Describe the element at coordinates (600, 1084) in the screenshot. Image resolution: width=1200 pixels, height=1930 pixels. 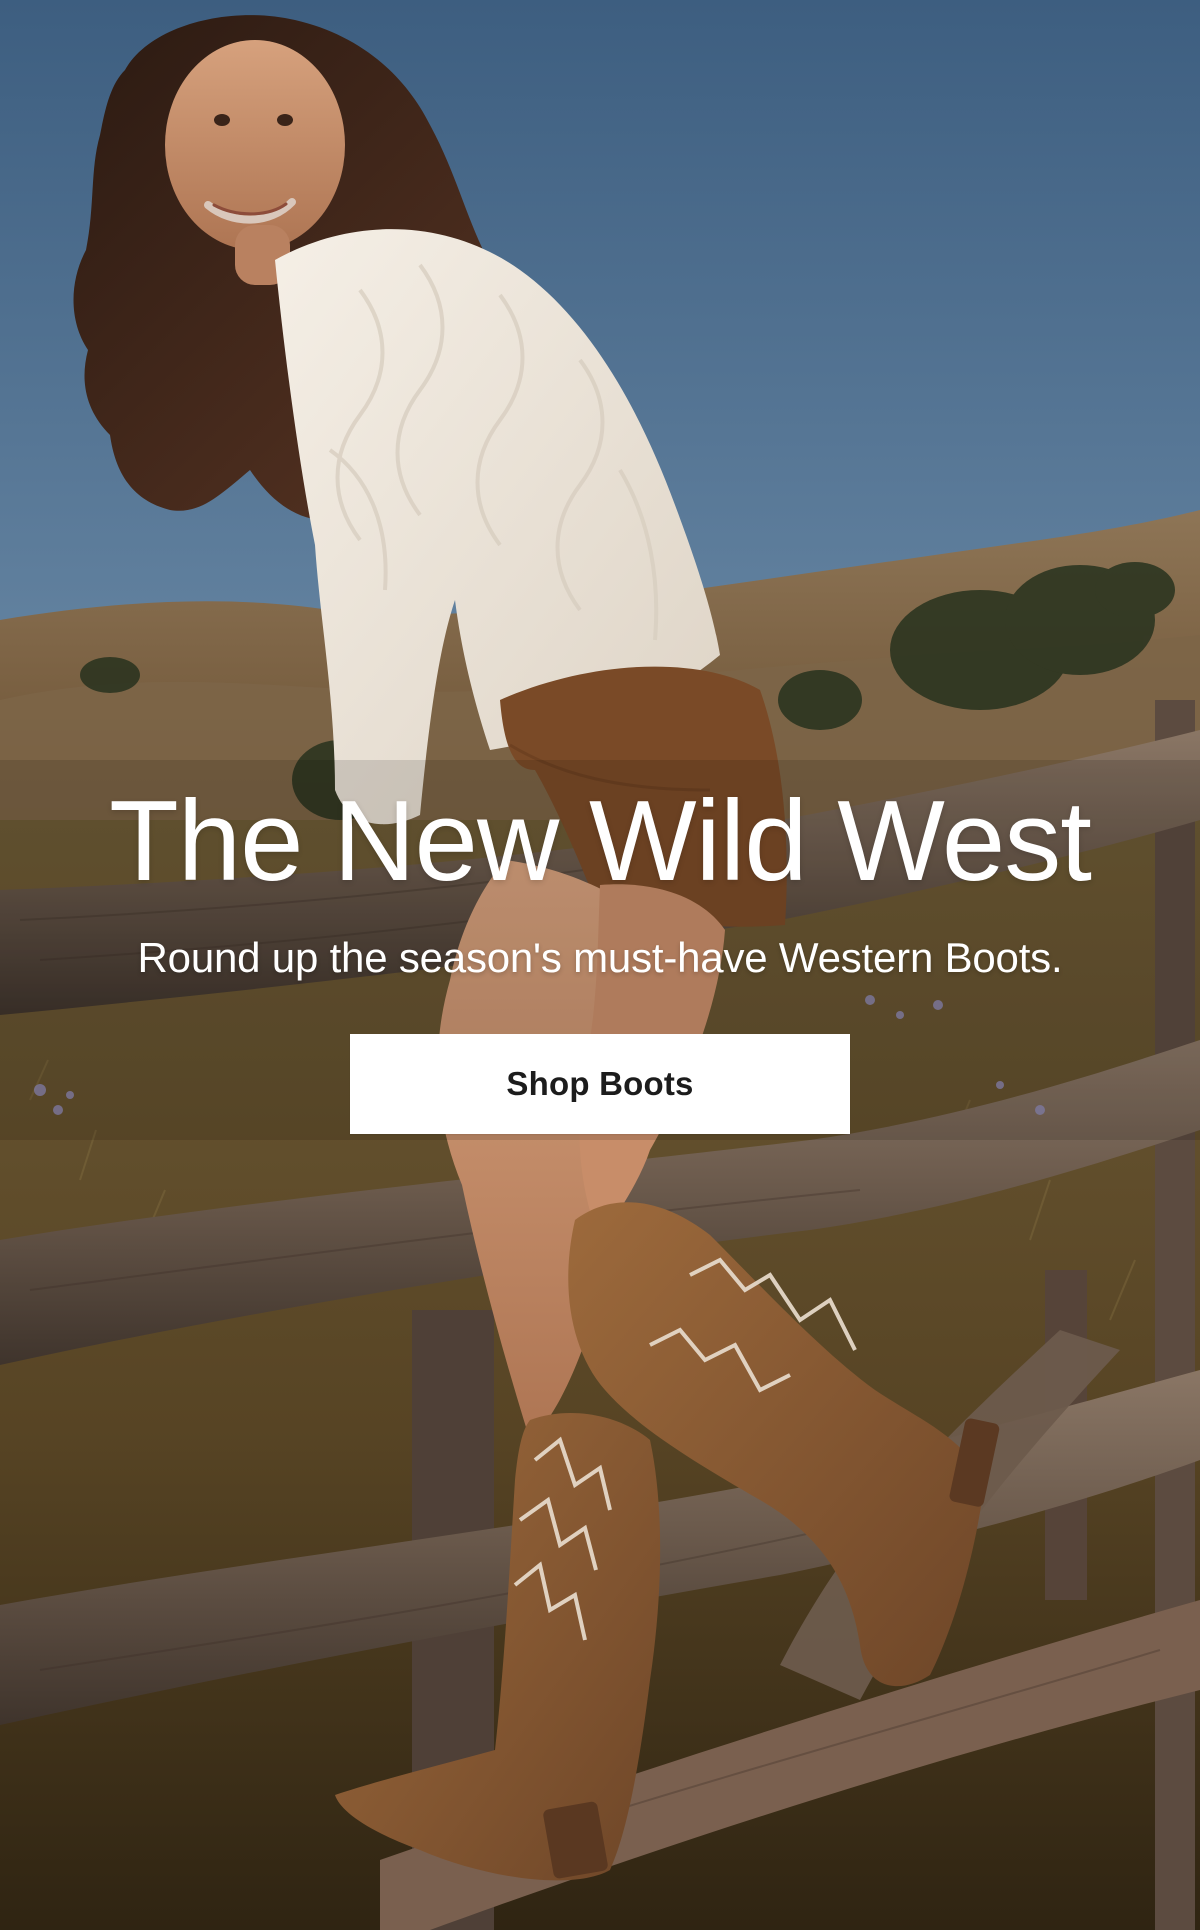
I see `shop-boots-button: Shop Boots` at that location.